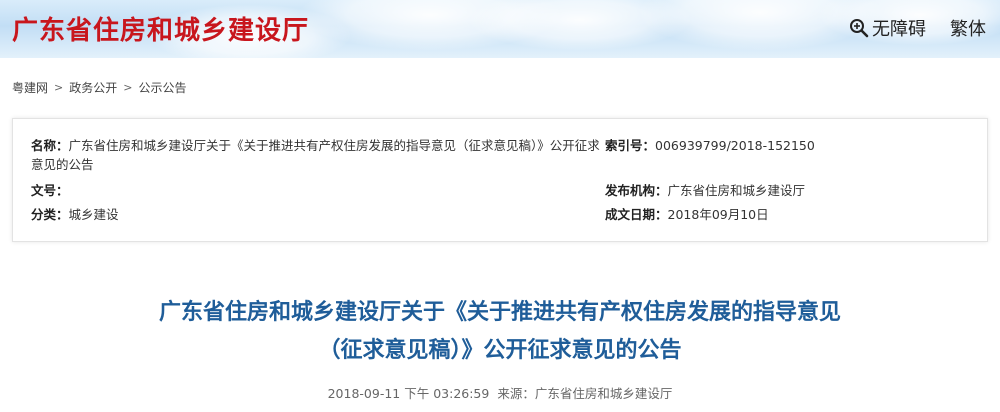 The width and height of the screenshot is (1000, 412). Describe the element at coordinates (736, 190) in the screenshot. I see `info-publisher-value: 广东省住房和城乡建设厅` at that location.